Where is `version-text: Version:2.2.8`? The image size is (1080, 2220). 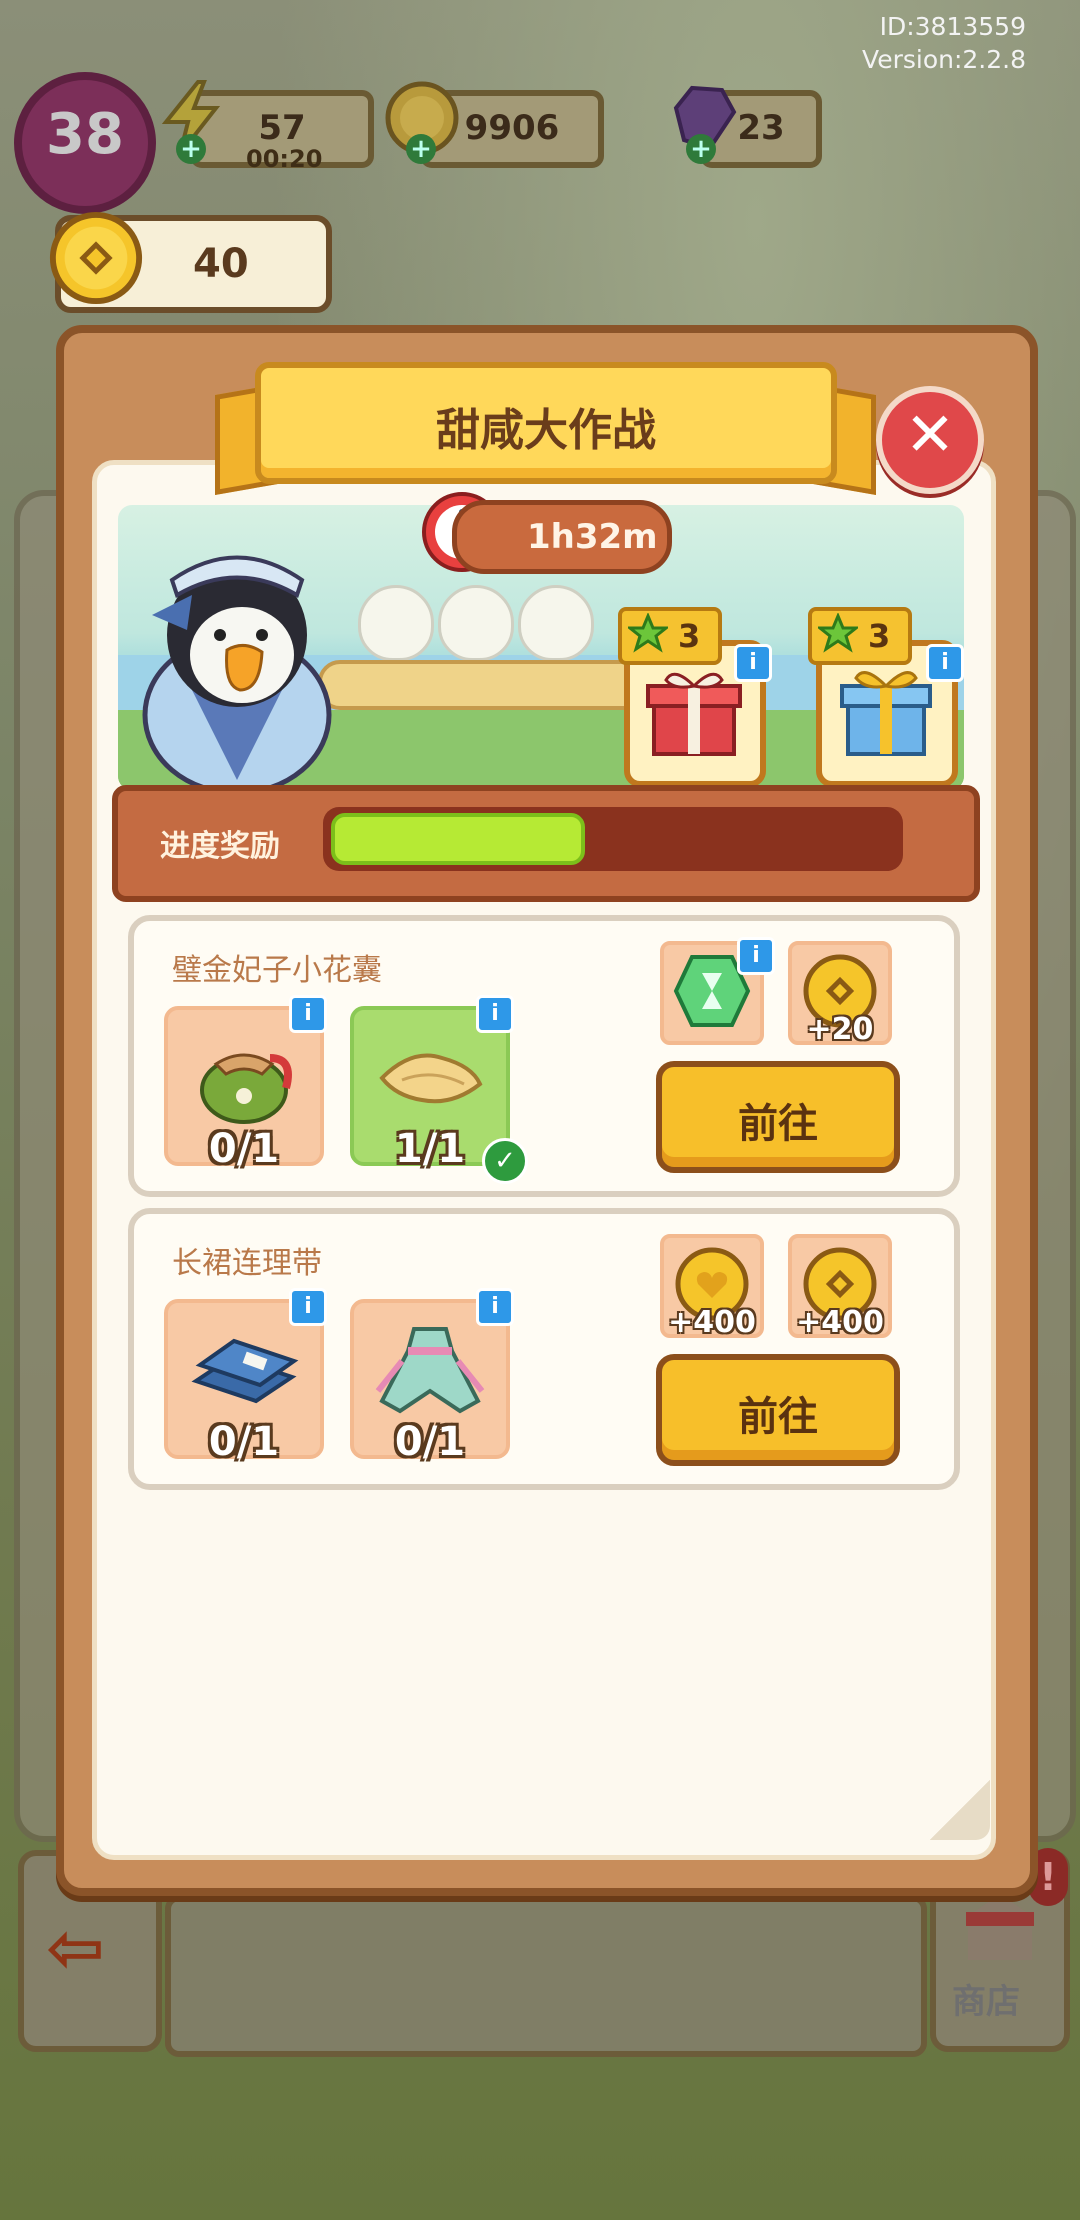 version-text: Version:2.2.8 is located at coordinates (944, 59).